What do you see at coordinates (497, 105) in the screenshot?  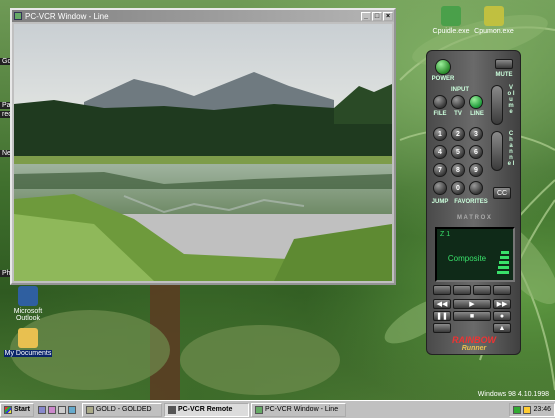 I see `volume-rocker` at bounding box center [497, 105].